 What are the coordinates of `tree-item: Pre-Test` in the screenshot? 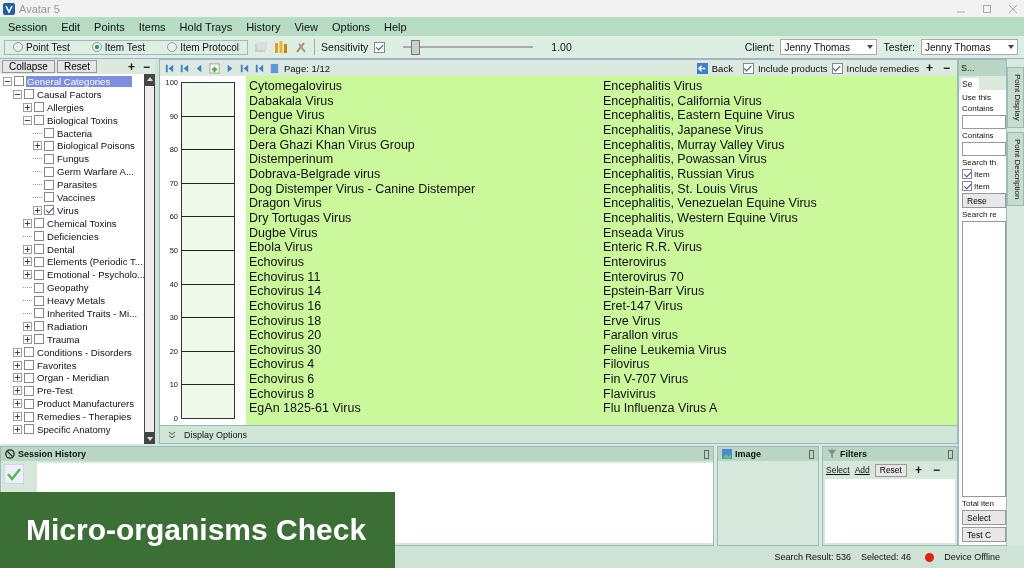 It's located at (55, 391).